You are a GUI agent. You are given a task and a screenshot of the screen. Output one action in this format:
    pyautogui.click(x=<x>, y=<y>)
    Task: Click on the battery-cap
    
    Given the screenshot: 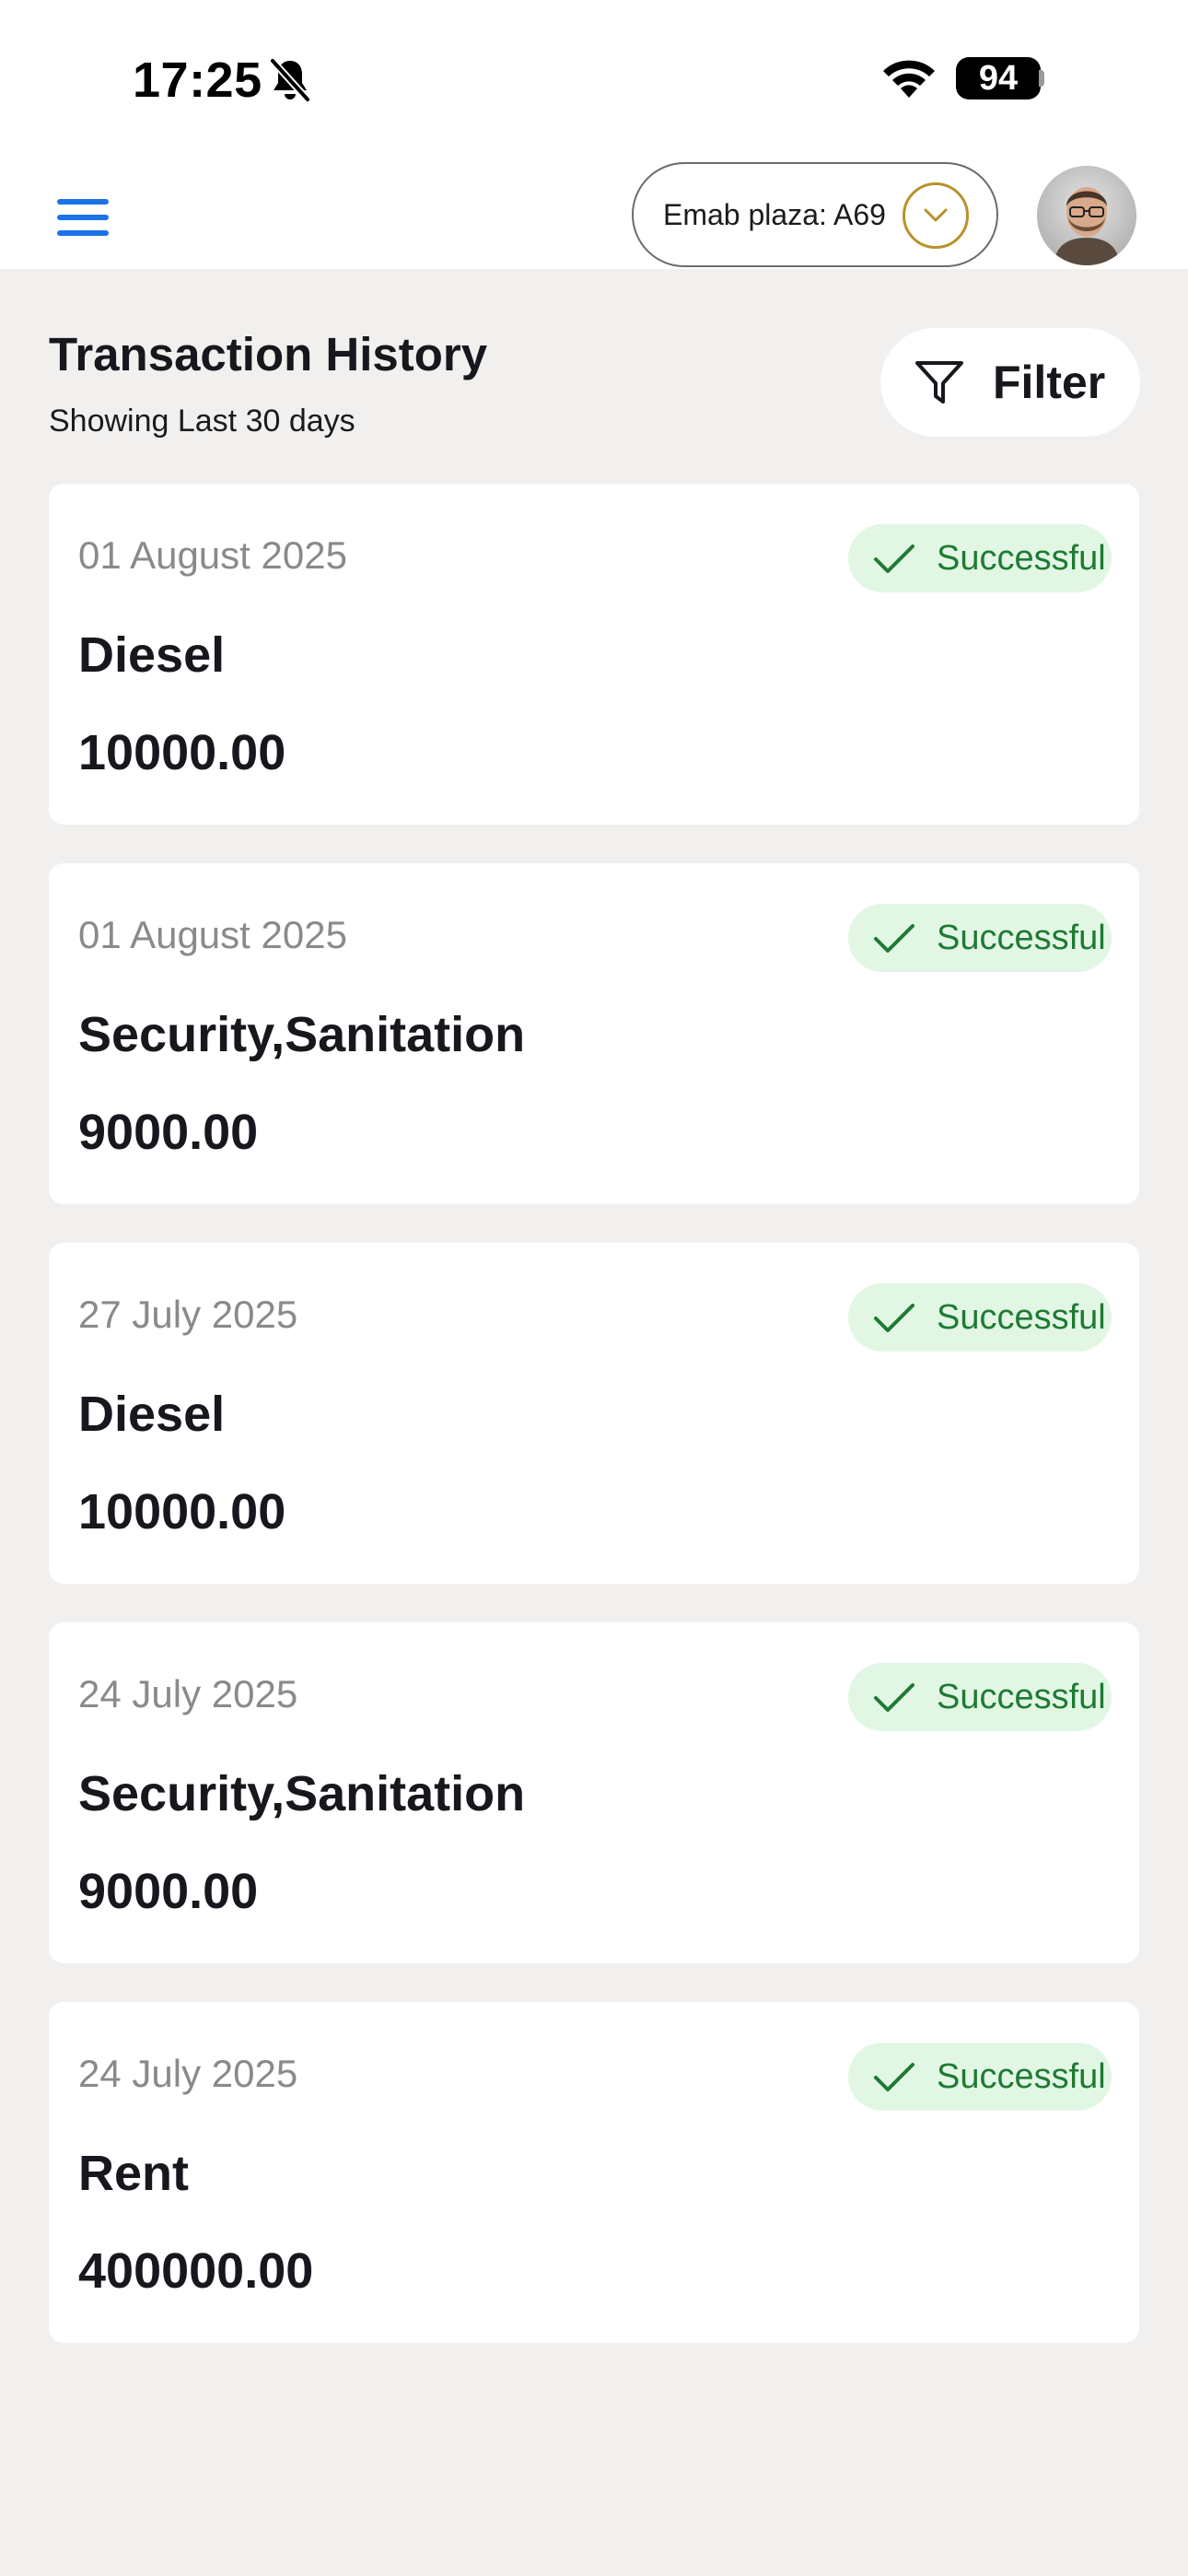 What is the action you would take?
    pyautogui.click(x=1041, y=78)
    